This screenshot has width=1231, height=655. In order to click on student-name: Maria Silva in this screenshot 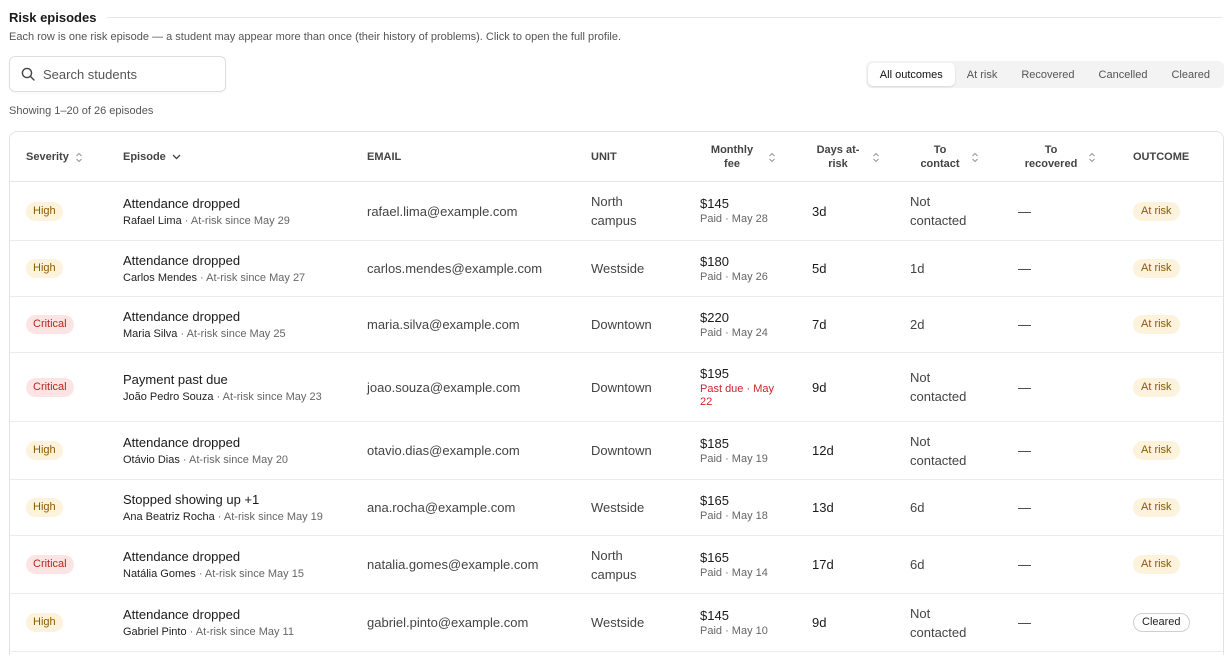, I will do `click(150, 334)`.